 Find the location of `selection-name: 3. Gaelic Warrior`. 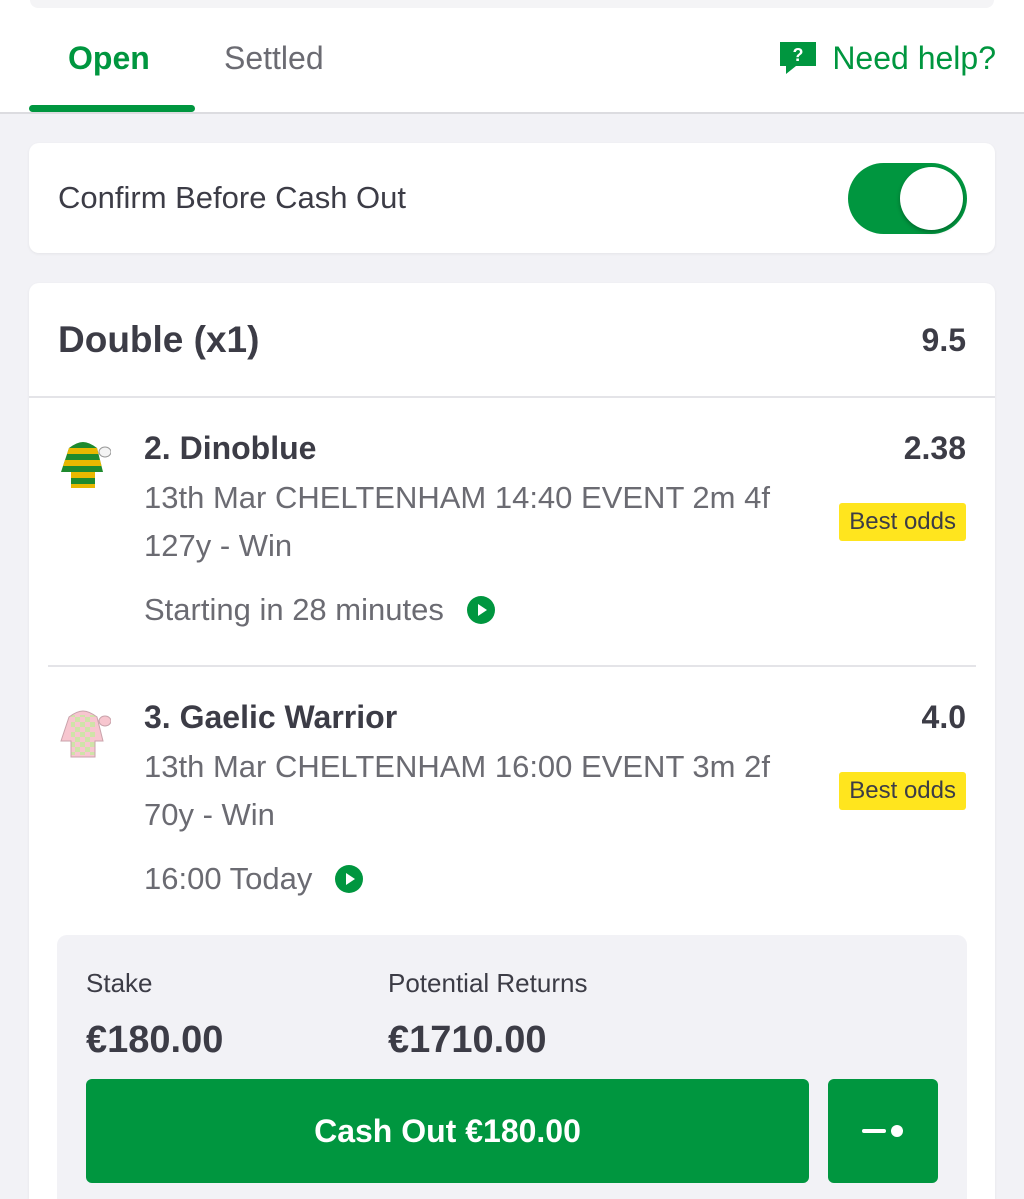

selection-name: 3. Gaelic Warrior is located at coordinates (271, 717).